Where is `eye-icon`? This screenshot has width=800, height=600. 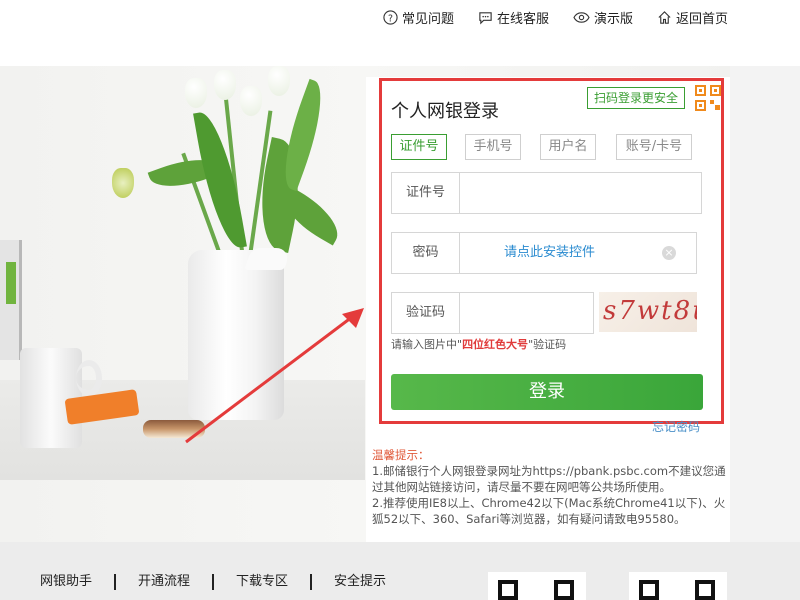 eye-icon is located at coordinates (581, 17).